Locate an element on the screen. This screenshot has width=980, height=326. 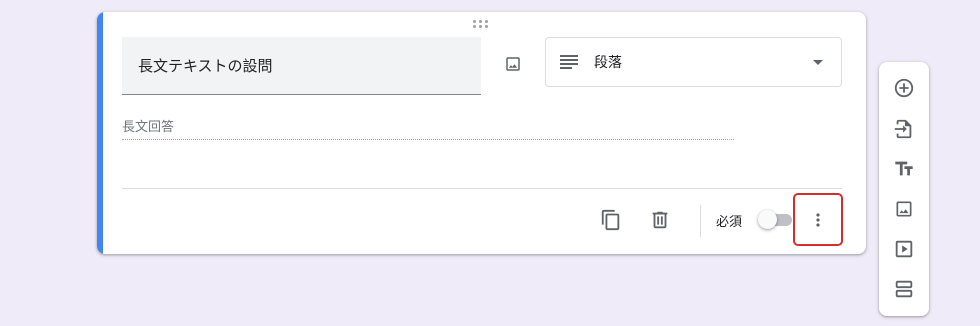
section-icon is located at coordinates (904, 289).